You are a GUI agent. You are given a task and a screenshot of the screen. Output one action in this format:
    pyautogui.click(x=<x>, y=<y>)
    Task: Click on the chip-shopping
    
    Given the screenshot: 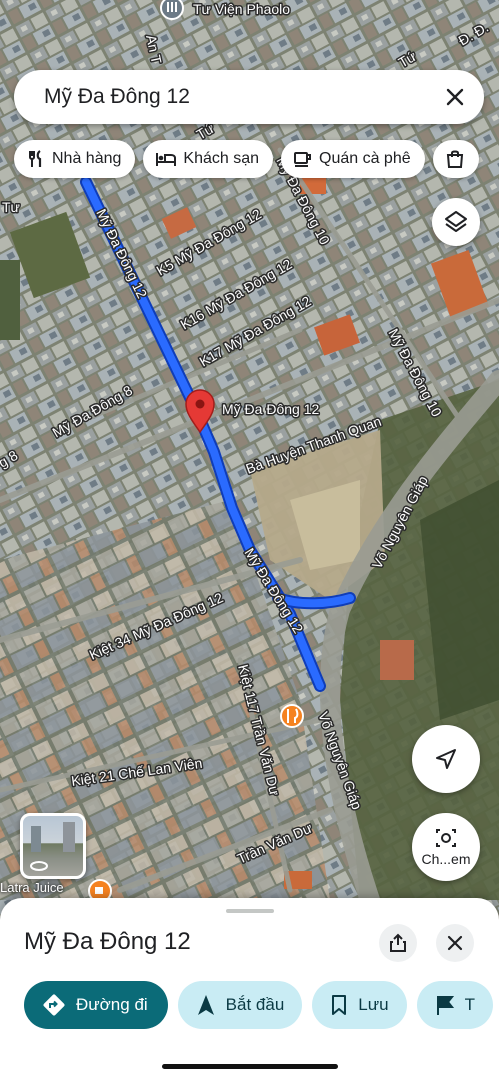 What is the action you would take?
    pyautogui.click(x=455, y=159)
    